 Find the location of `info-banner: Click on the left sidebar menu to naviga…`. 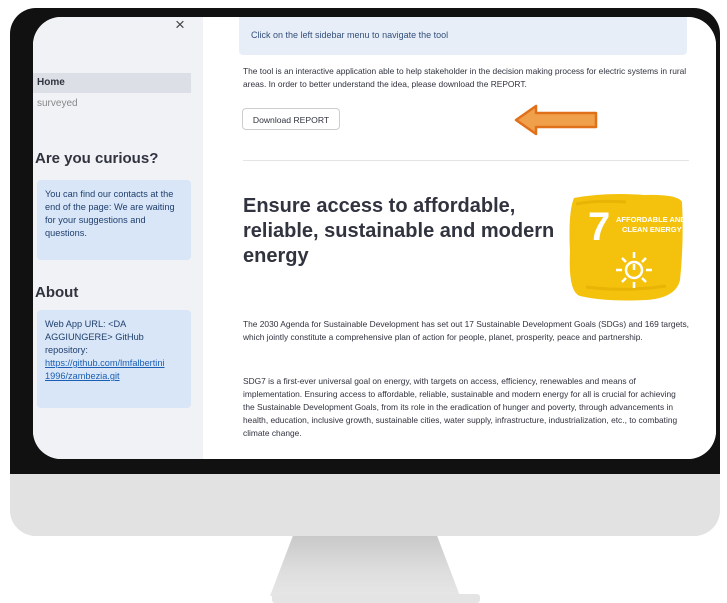

info-banner: Click on the left sidebar menu to naviga… is located at coordinates (463, 36).